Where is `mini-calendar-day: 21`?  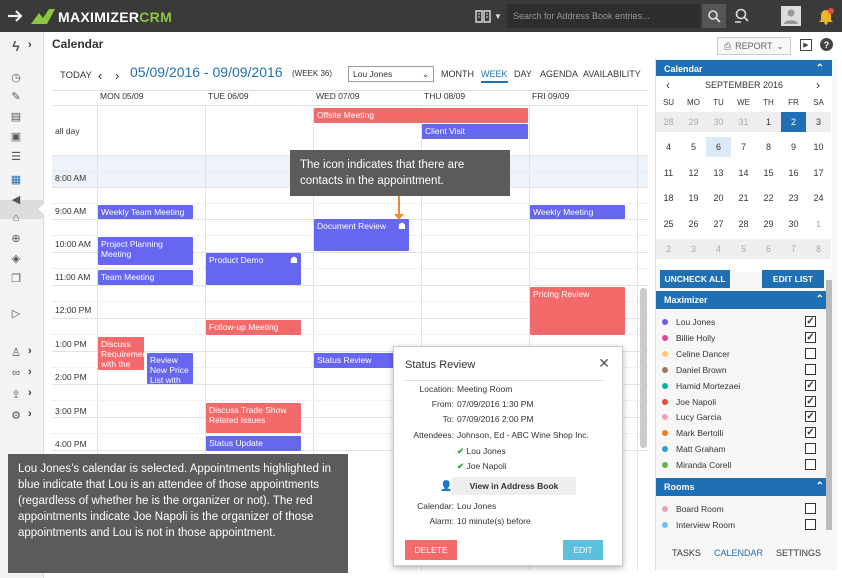 mini-calendar-day: 21 is located at coordinates (743, 198).